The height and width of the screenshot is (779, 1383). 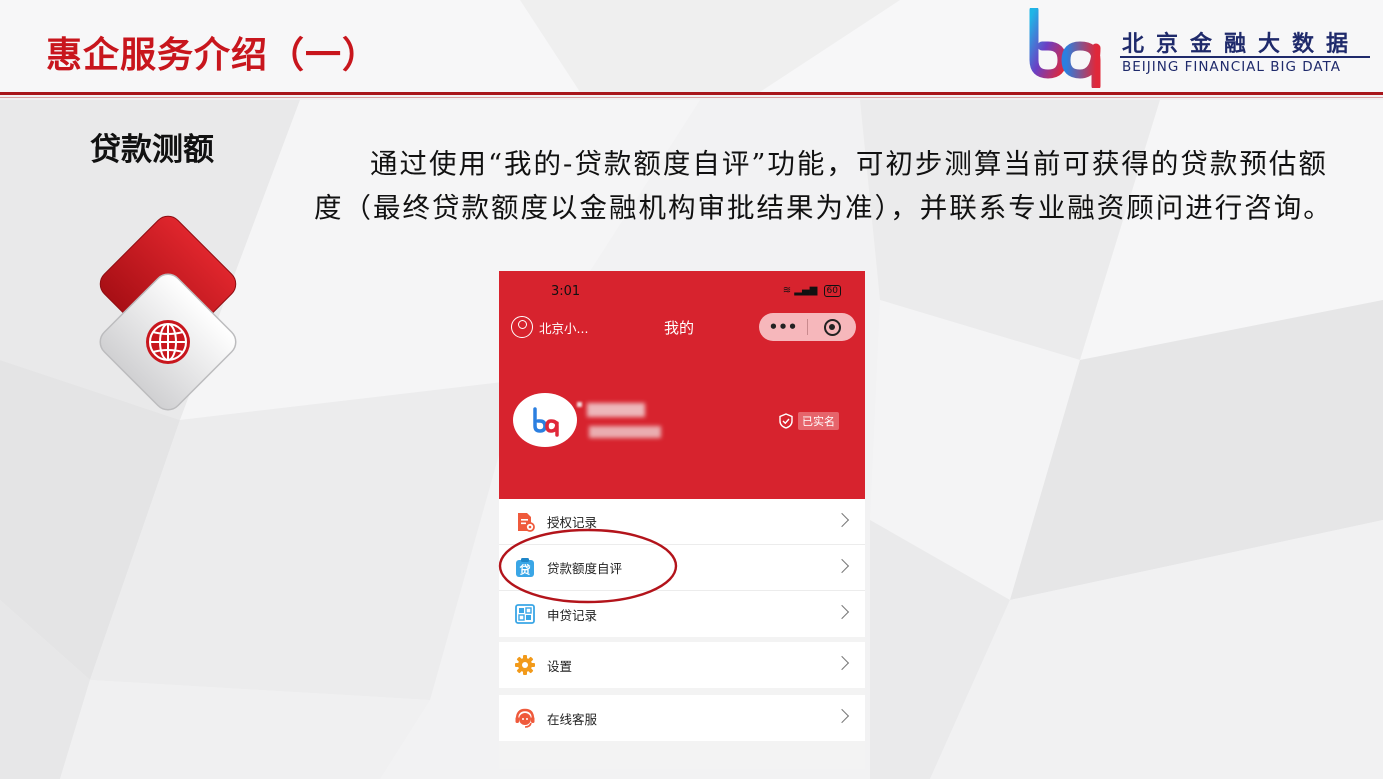 I want to click on verified-label: 已实名, so click(x=818, y=421).